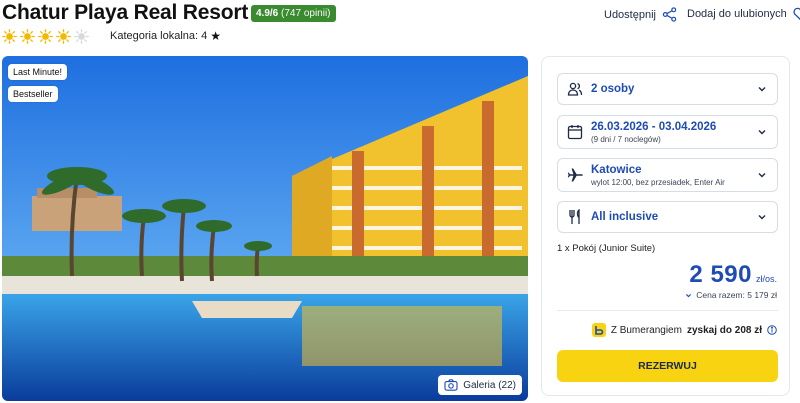 This screenshot has height=403, width=800. I want to click on local-category: Kategoria lokalna: 4 ★, so click(165, 36).